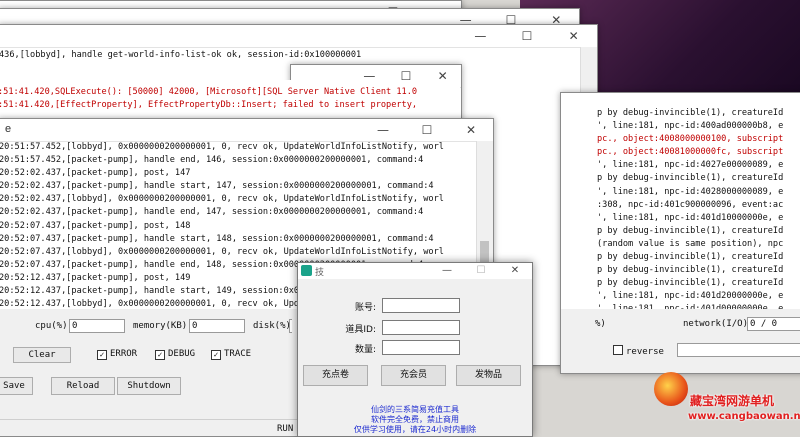 Image resolution: width=800 pixels, height=437 pixels. Describe the element at coordinates (690, 165) in the screenshot. I see `log-line: ', line:181, npc-id:4027e00000089, e` at that location.